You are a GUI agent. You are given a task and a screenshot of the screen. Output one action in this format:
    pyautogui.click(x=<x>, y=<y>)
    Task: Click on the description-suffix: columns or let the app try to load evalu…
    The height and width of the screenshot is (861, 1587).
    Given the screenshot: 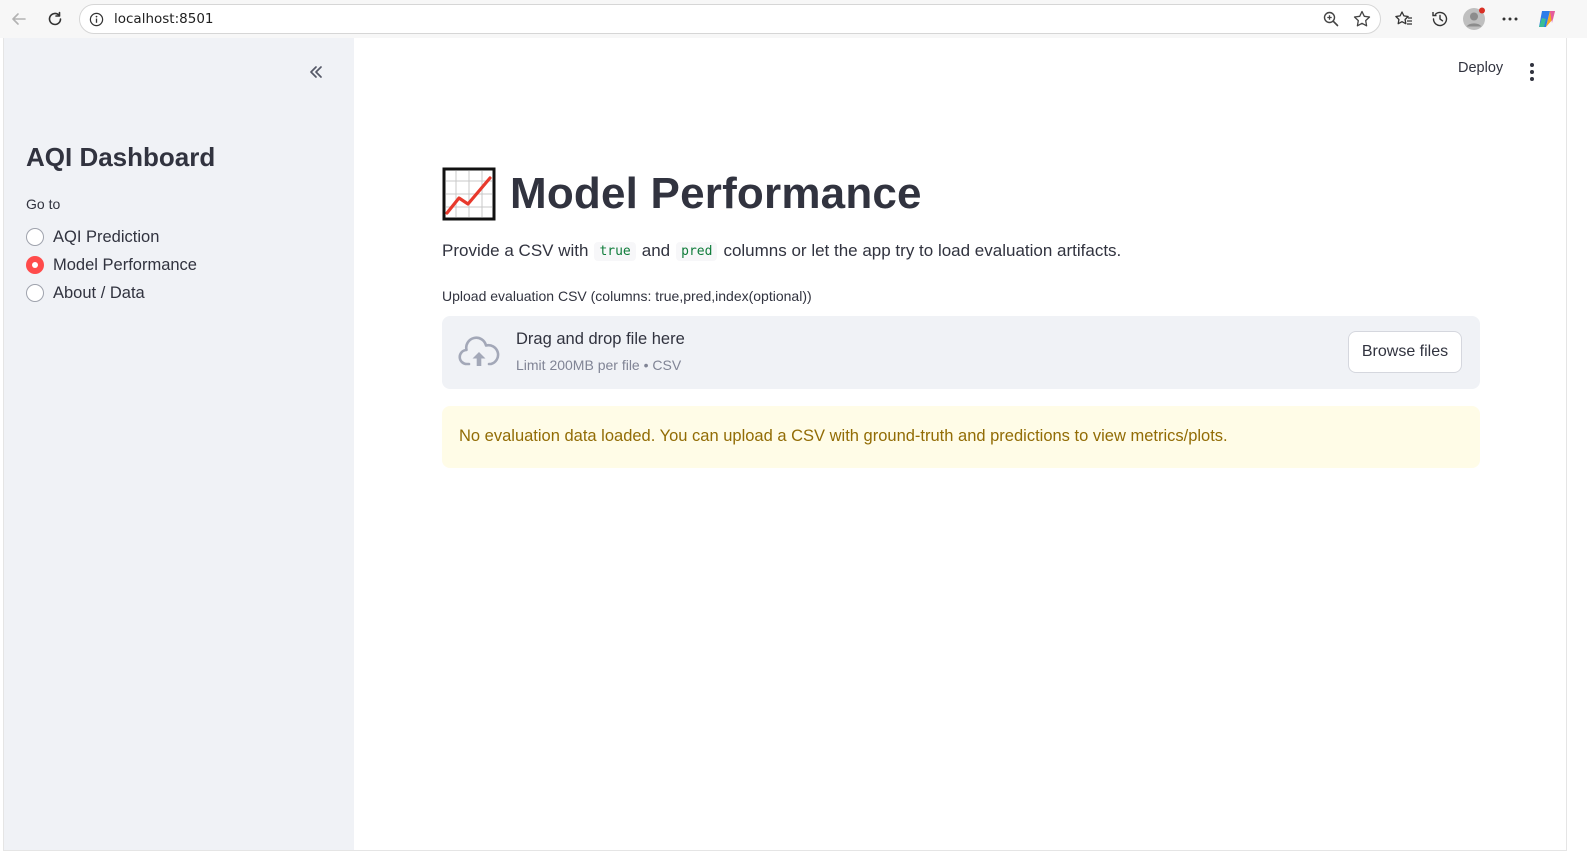 What is the action you would take?
    pyautogui.click(x=922, y=250)
    